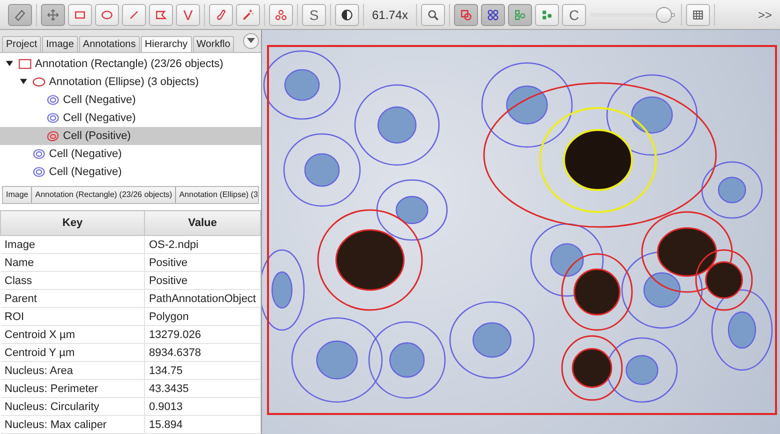 The height and width of the screenshot is (434, 780). I want to click on panel-tab: Workflo, so click(213, 44).